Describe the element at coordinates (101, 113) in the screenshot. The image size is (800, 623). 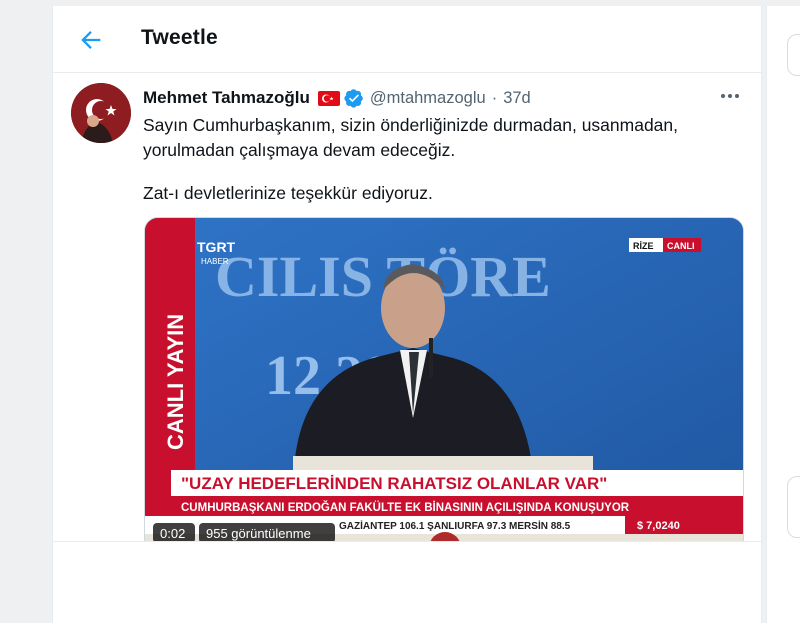
I see `avatar` at that location.